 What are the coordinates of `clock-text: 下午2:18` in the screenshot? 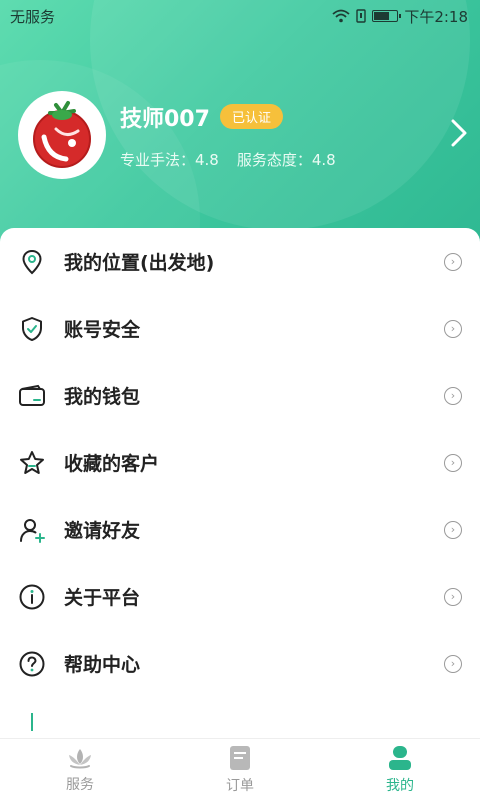 It's located at (436, 16).